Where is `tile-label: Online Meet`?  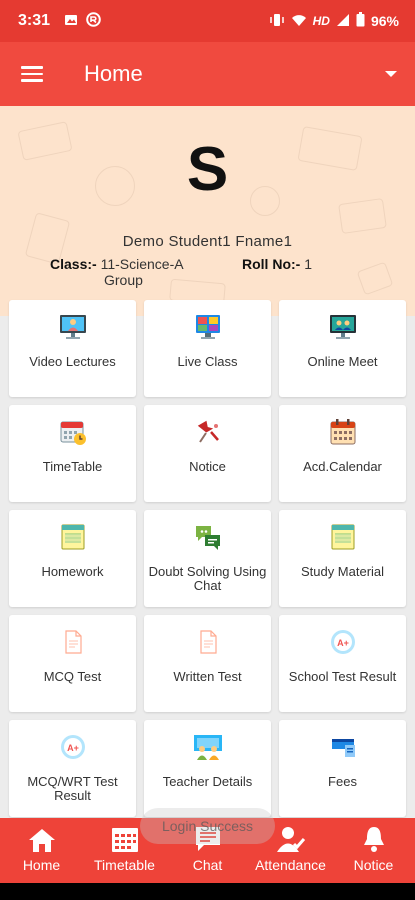 tile-label: Online Meet is located at coordinates (342, 361).